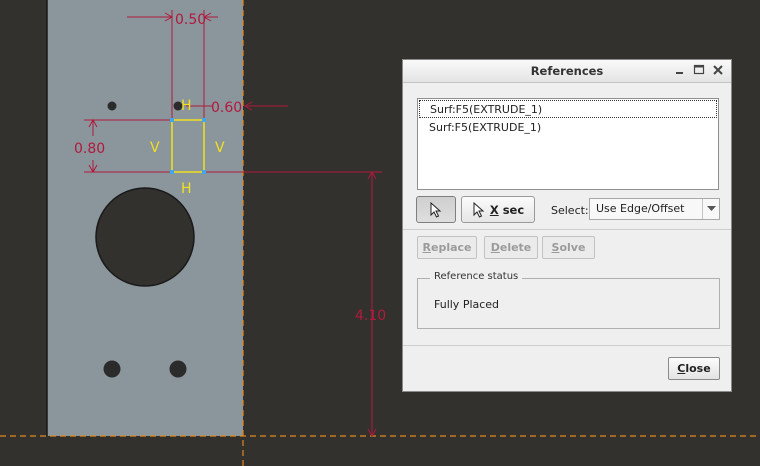 The image size is (760, 466). Describe the element at coordinates (112, 106) in the screenshot. I see `small-hole-top-left` at that location.